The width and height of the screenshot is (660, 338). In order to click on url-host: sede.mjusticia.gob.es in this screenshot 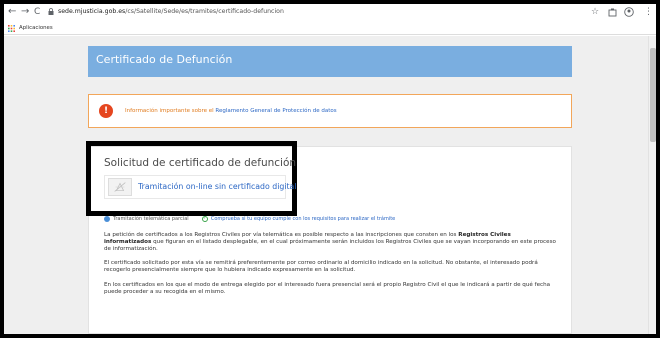, I will do `click(92, 11)`.